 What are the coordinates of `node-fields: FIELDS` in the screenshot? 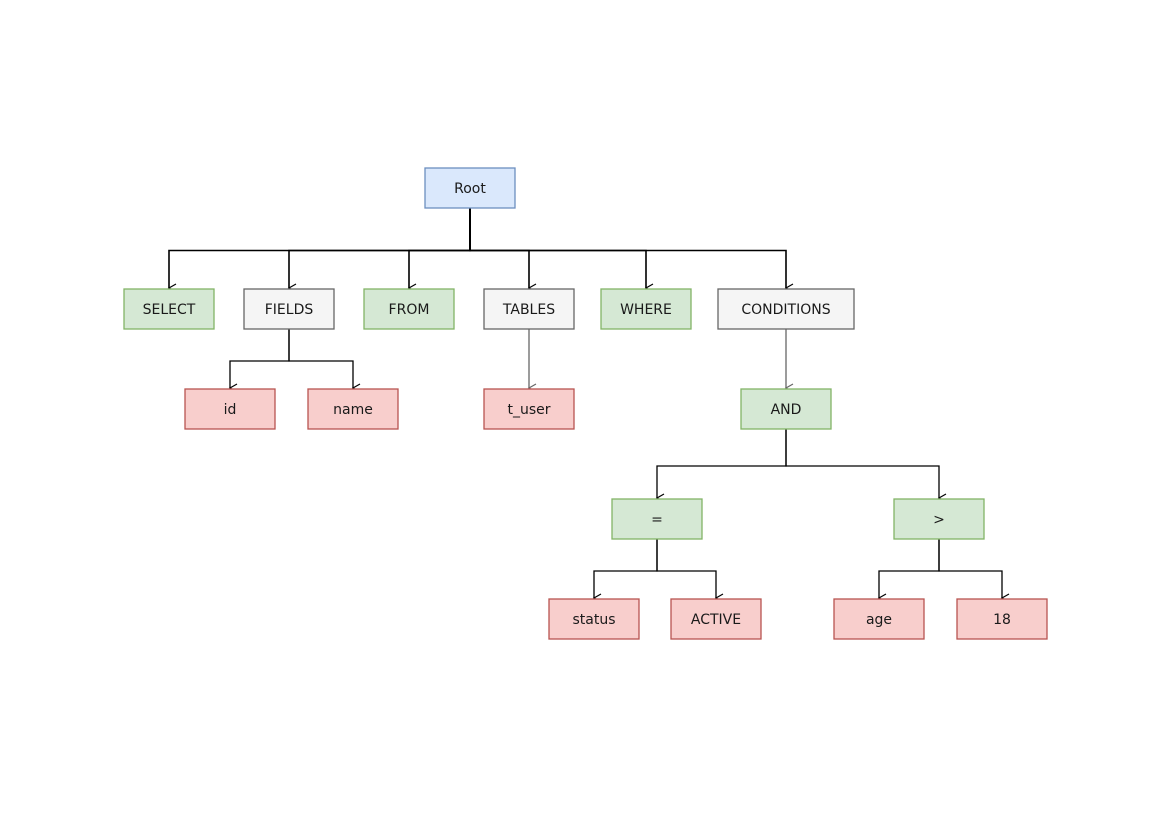 It's located at (289, 309).